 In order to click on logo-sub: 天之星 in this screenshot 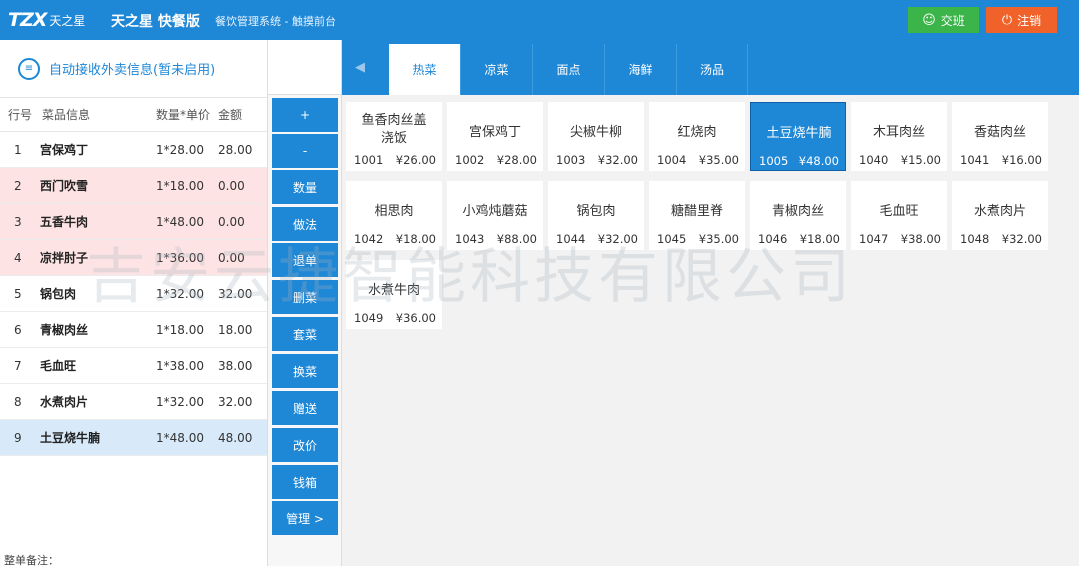, I will do `click(67, 20)`.